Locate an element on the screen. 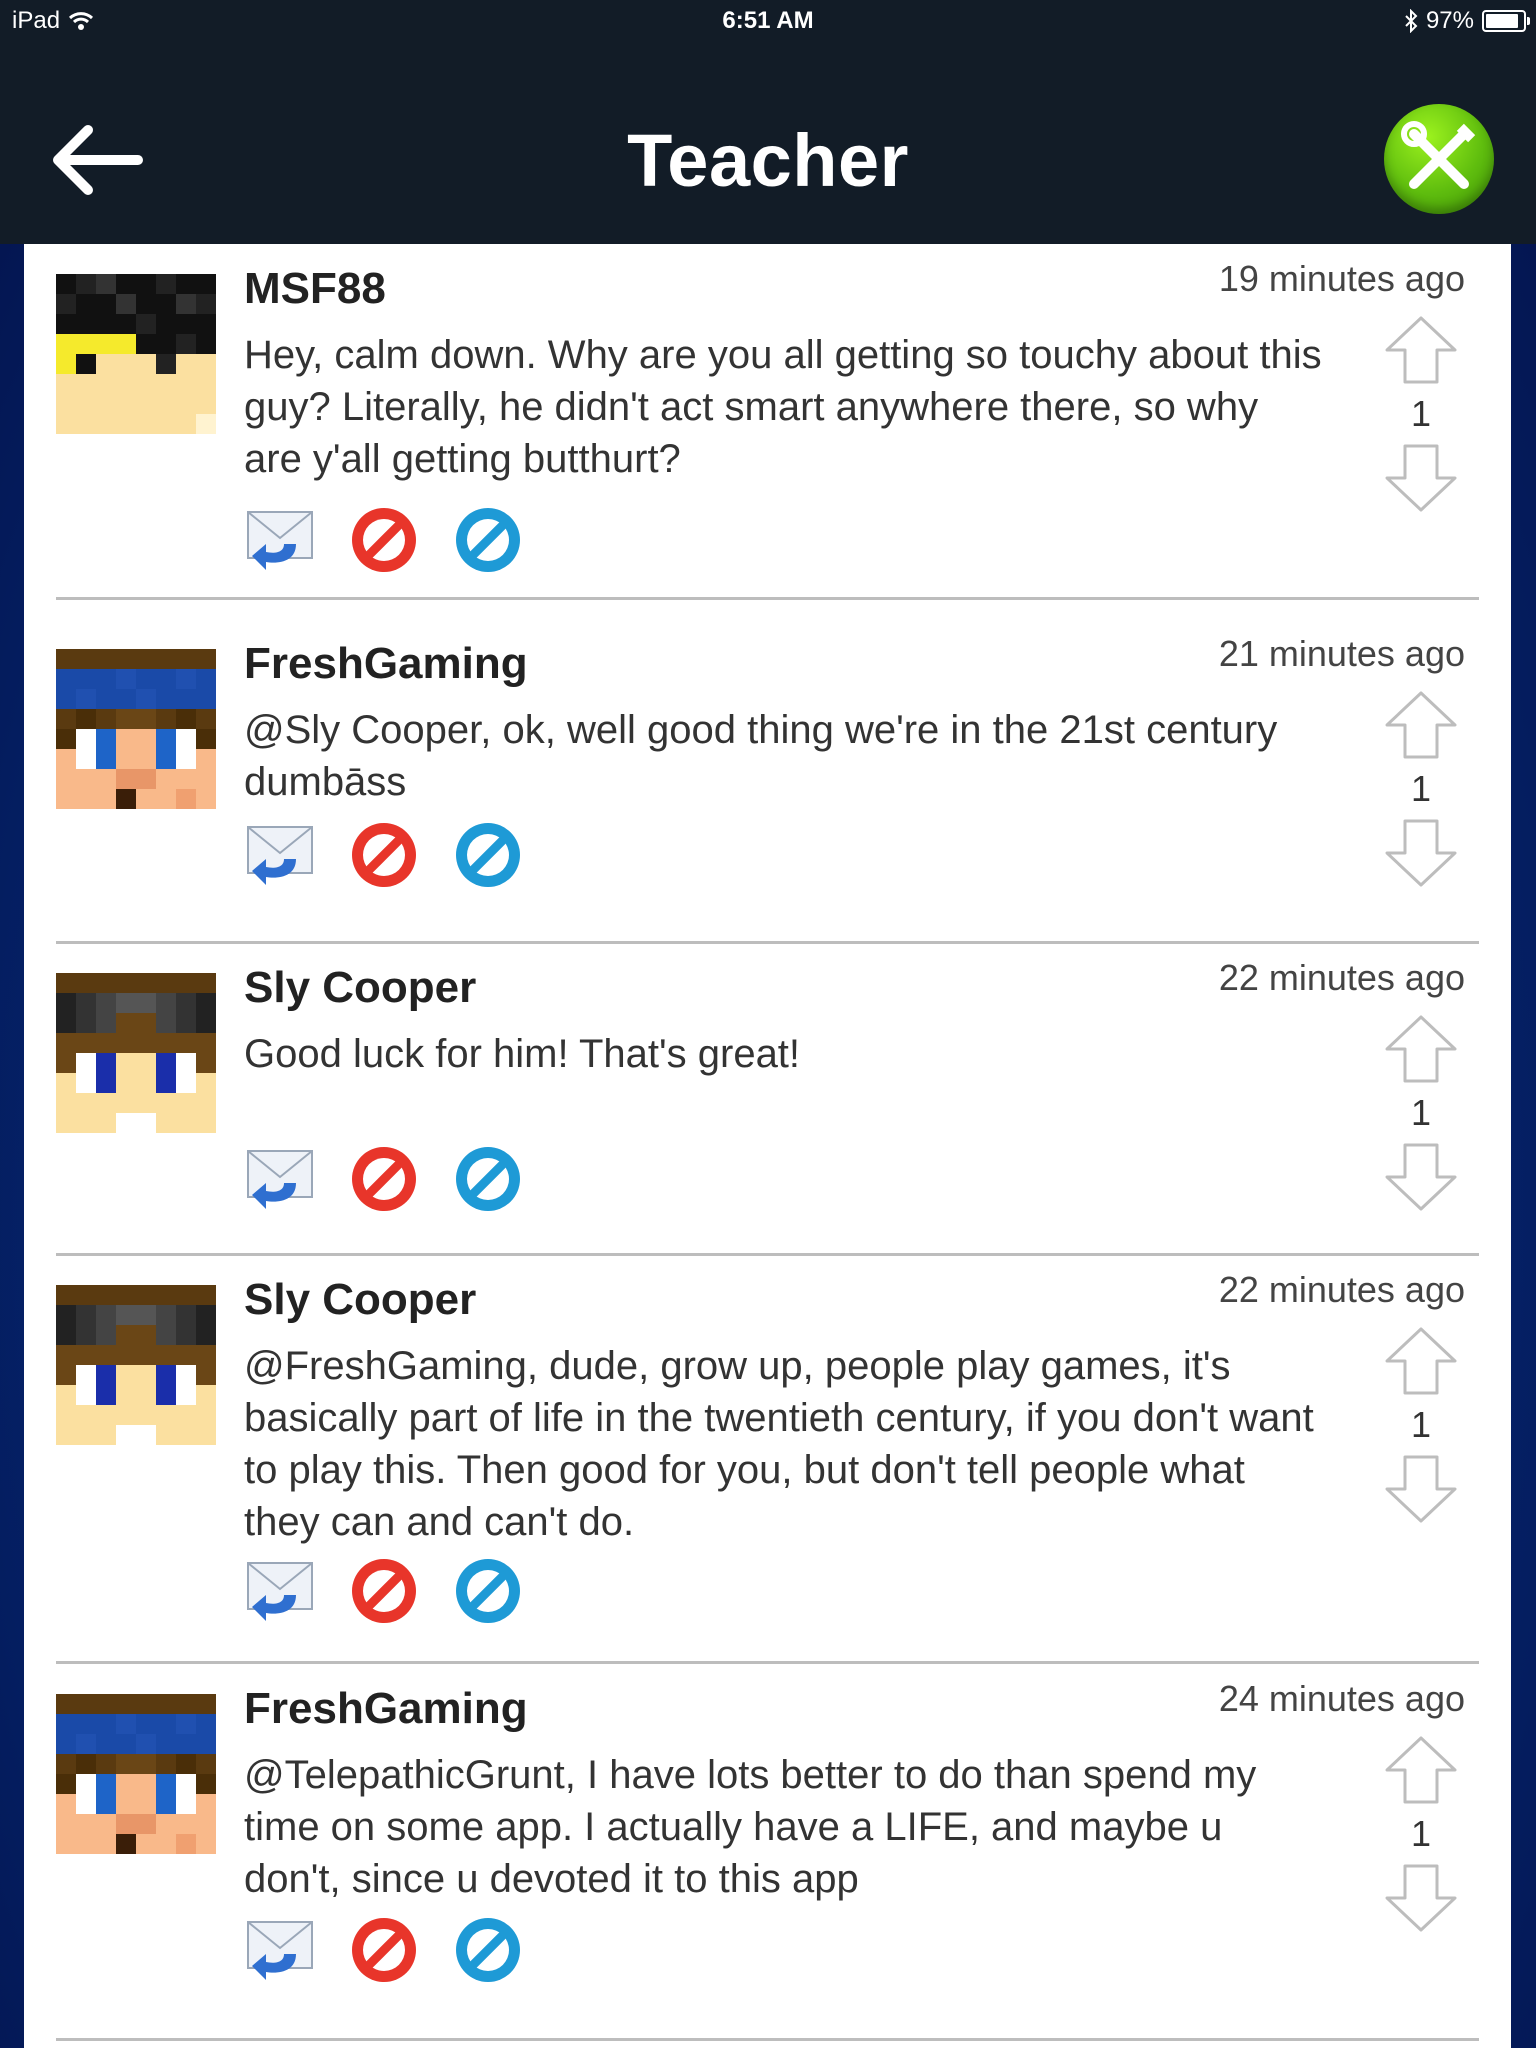  timestamp: 21 minutes ago is located at coordinates (1341, 653).